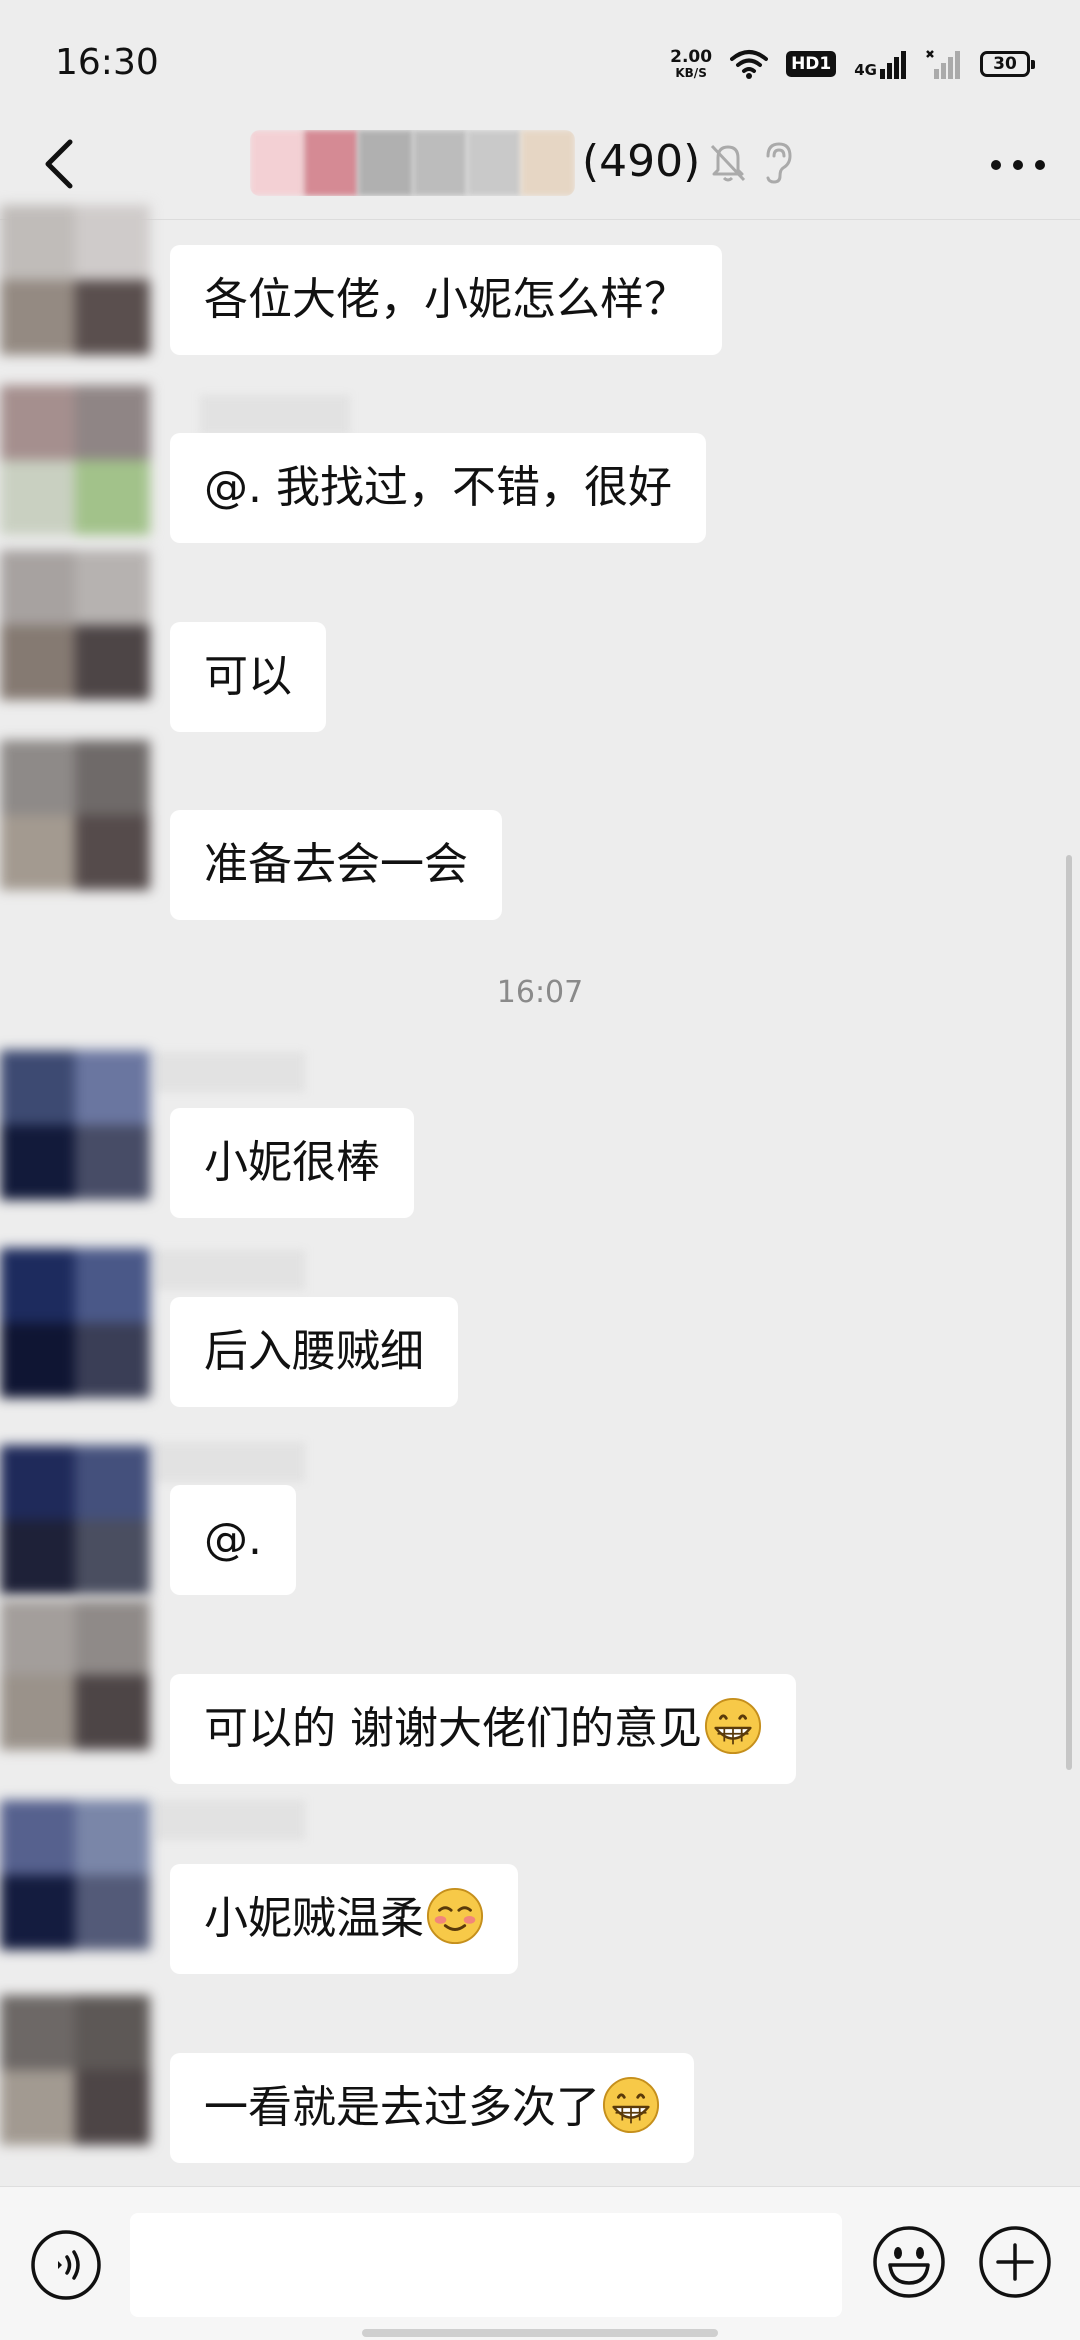 The width and height of the screenshot is (1080, 2340). I want to click on voice-icon, so click(66, 2265).